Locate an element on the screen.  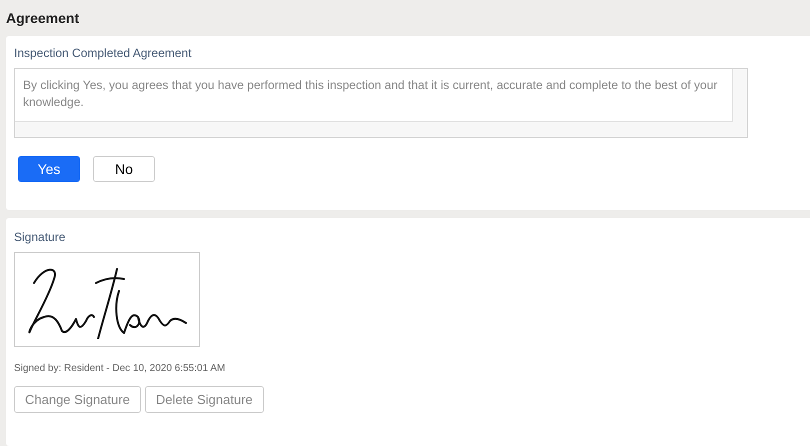
field-label: Signature is located at coordinates (40, 237).